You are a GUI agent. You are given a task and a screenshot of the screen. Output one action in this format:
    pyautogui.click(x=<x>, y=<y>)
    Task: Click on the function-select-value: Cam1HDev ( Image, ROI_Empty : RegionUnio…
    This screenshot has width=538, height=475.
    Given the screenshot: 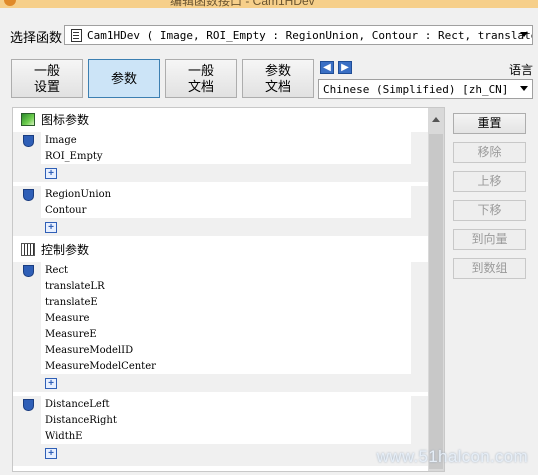 What is the action you would take?
    pyautogui.click(x=310, y=35)
    